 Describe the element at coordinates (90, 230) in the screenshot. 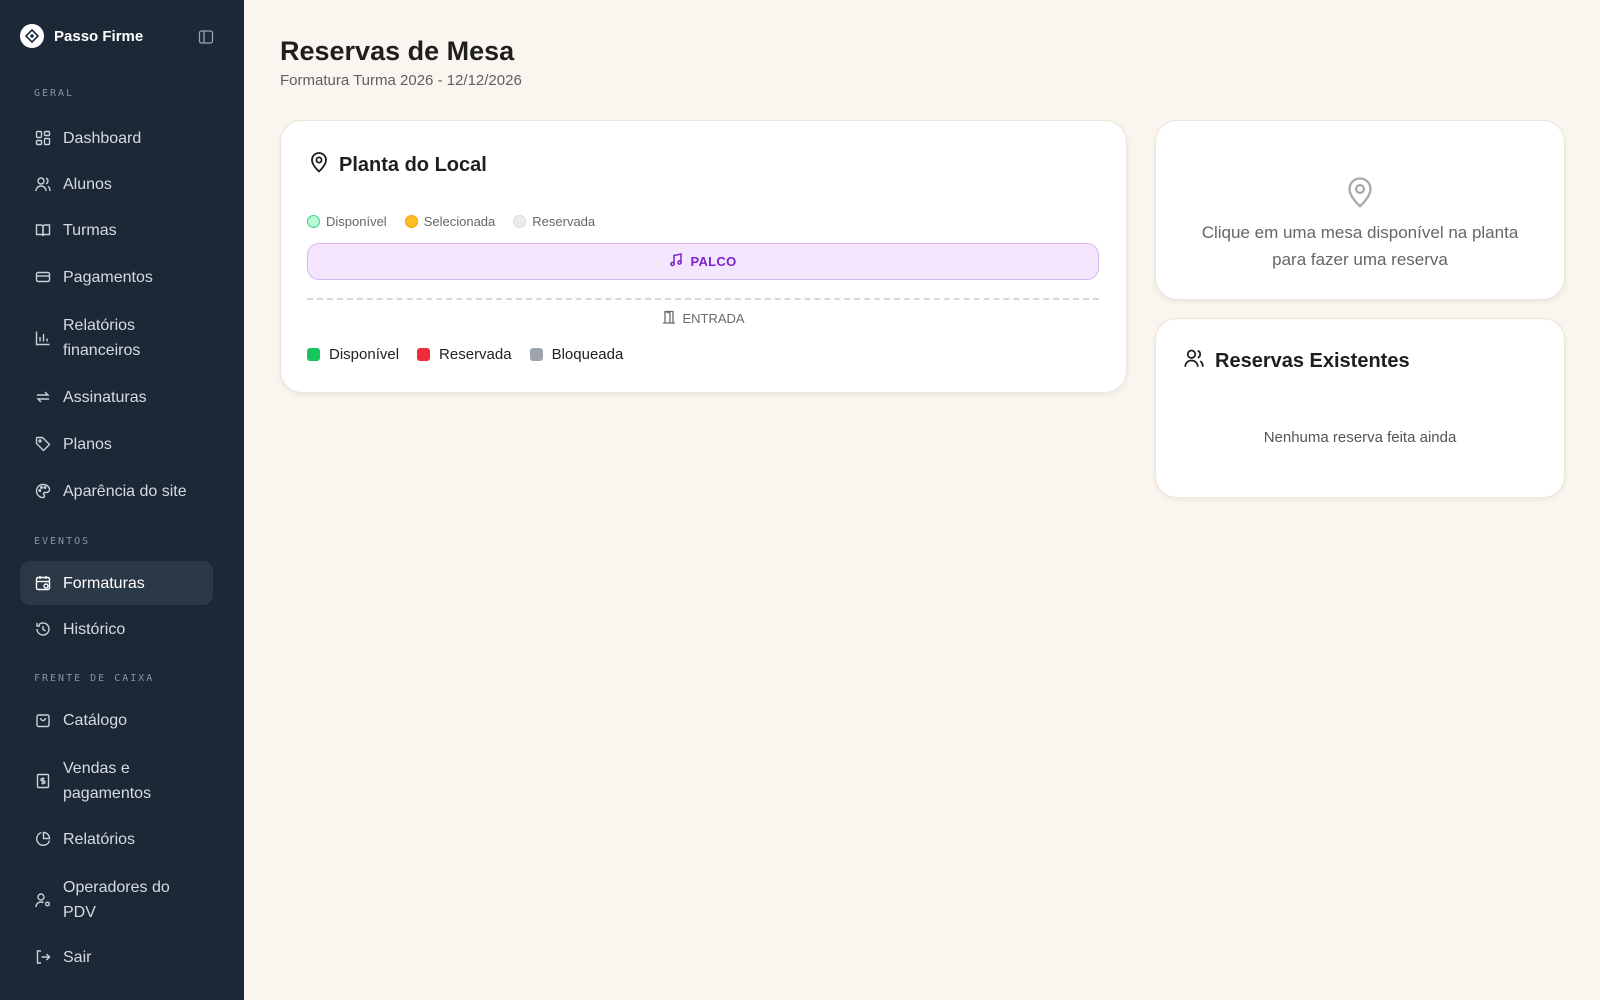

I see `sidebar-item-label: Turmas` at that location.